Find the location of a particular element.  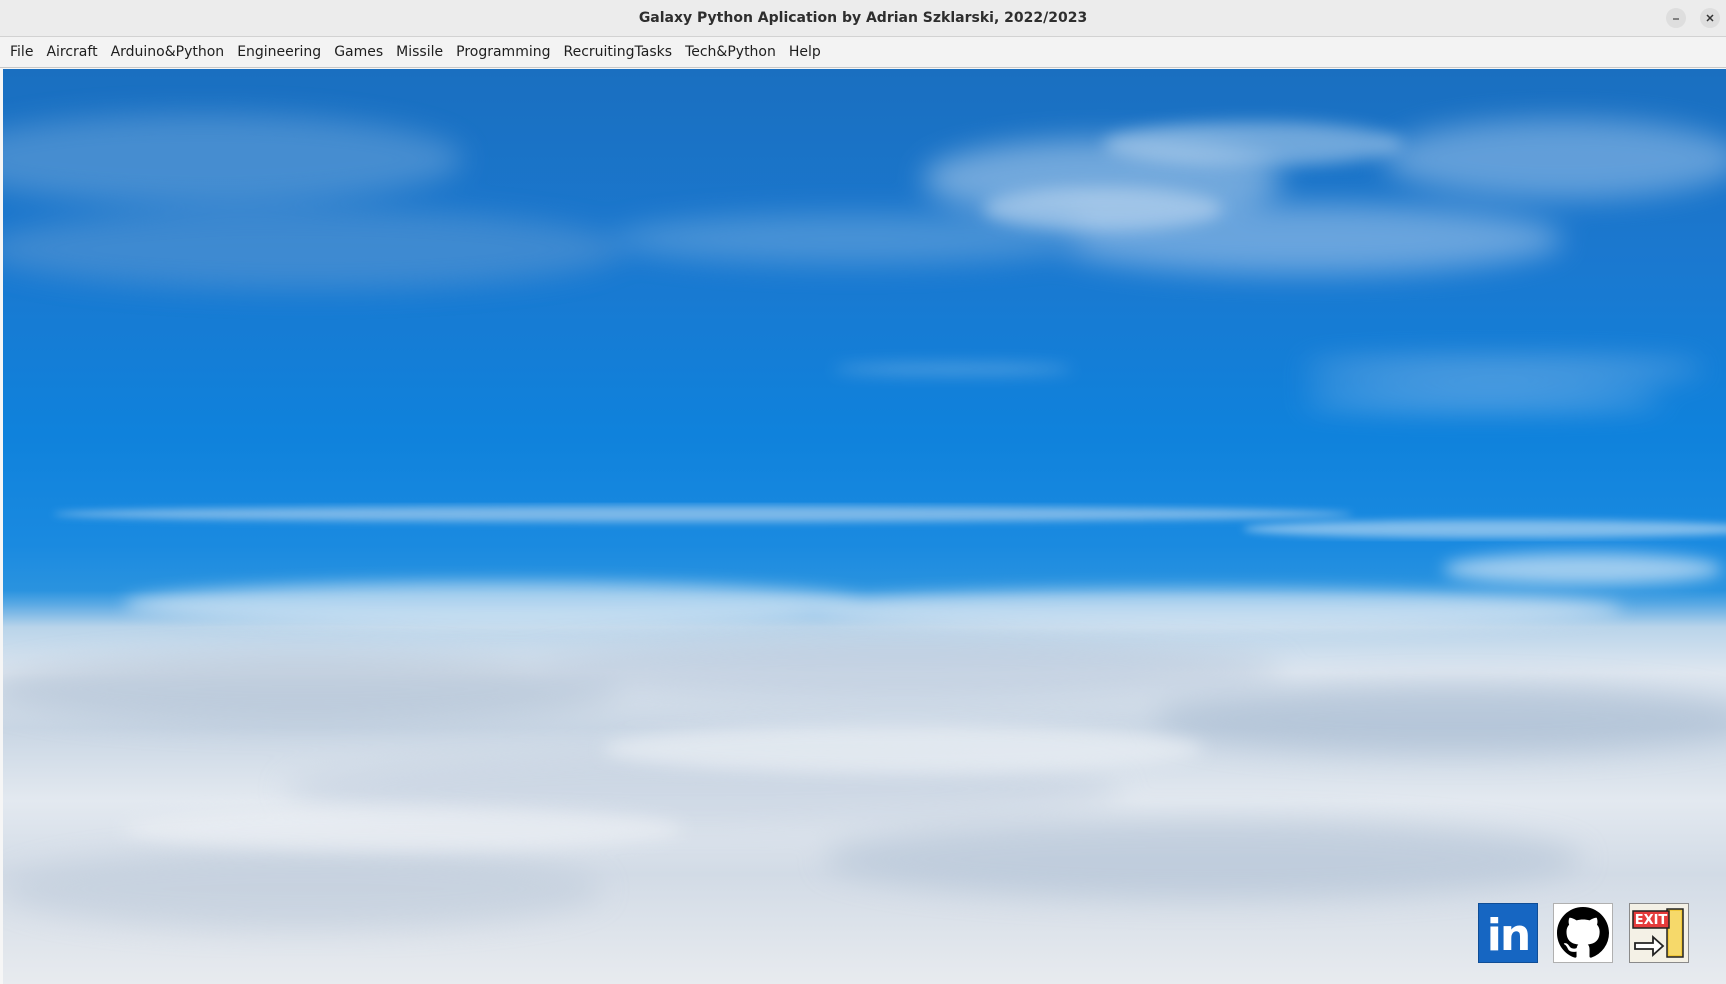

github-icon is located at coordinates (1583, 932).